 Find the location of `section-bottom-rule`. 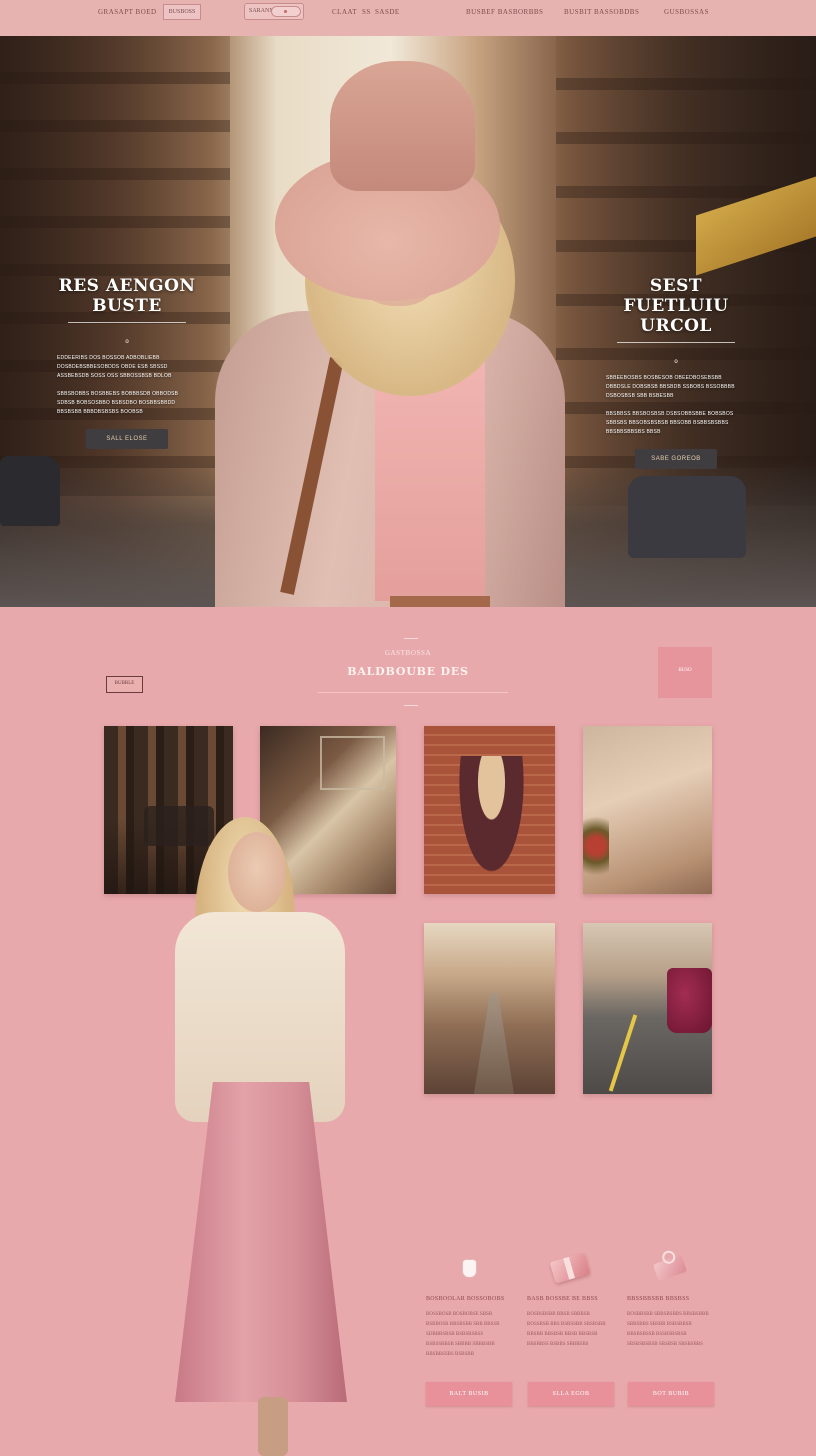

section-bottom-rule is located at coordinates (411, 705).